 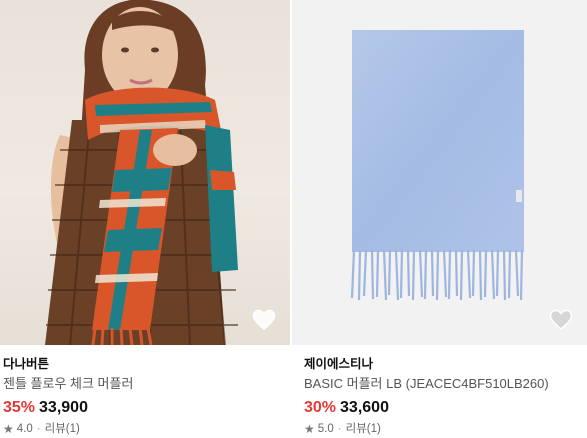 What do you see at coordinates (63, 407) in the screenshot?
I see `sale-price: 33,900` at bounding box center [63, 407].